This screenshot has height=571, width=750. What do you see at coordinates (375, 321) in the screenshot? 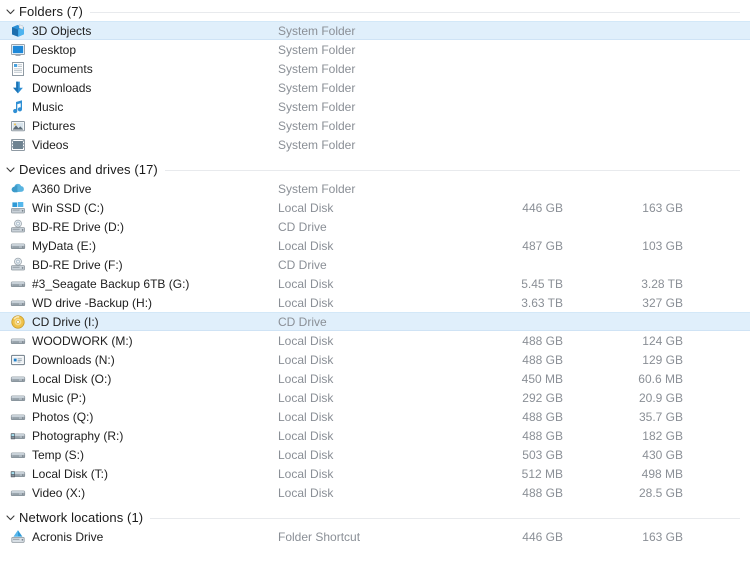
I see `list-item: CD Drive (I:) CD Drive` at bounding box center [375, 321].